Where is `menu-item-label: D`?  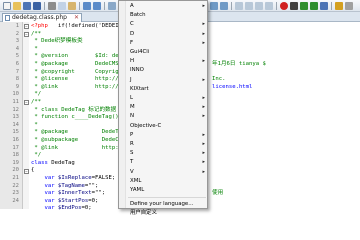
menu-item-label: D is located at coordinates (132, 33).